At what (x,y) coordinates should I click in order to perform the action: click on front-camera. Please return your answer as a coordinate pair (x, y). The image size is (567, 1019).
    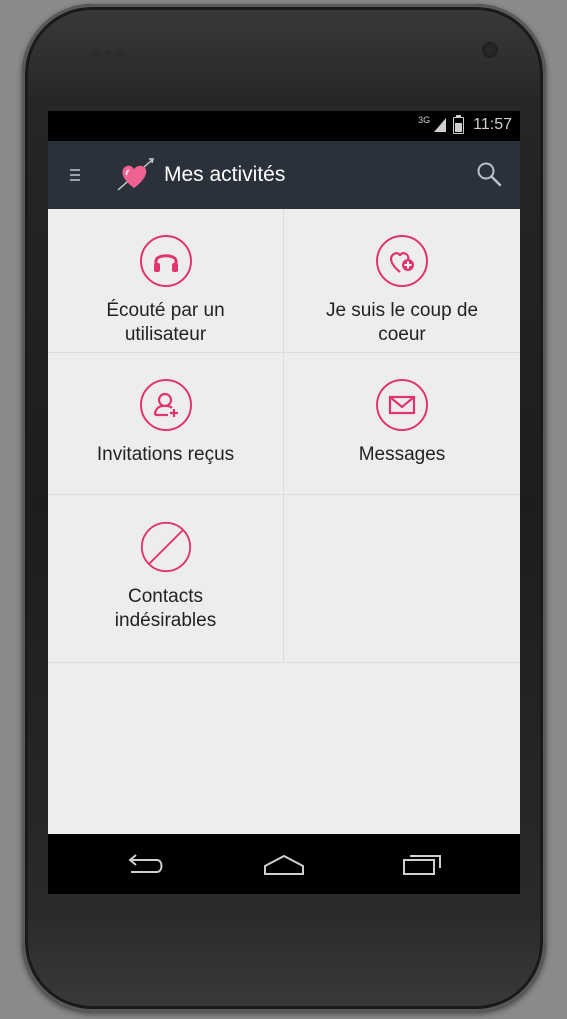
    Looking at the image, I should click on (490, 50).